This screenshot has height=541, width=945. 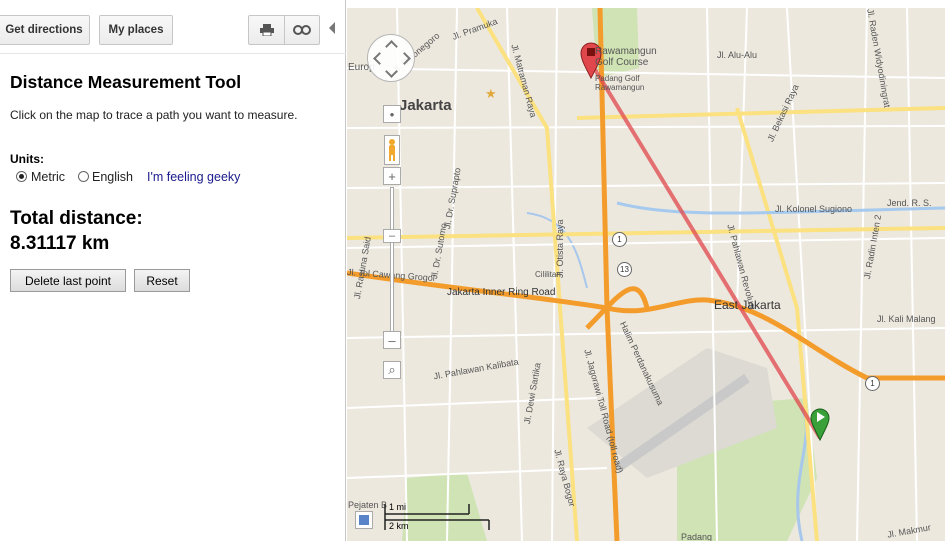 What do you see at coordinates (193, 177) in the screenshot?
I see `feeling-geeky-link: I'm feeling geeky` at bounding box center [193, 177].